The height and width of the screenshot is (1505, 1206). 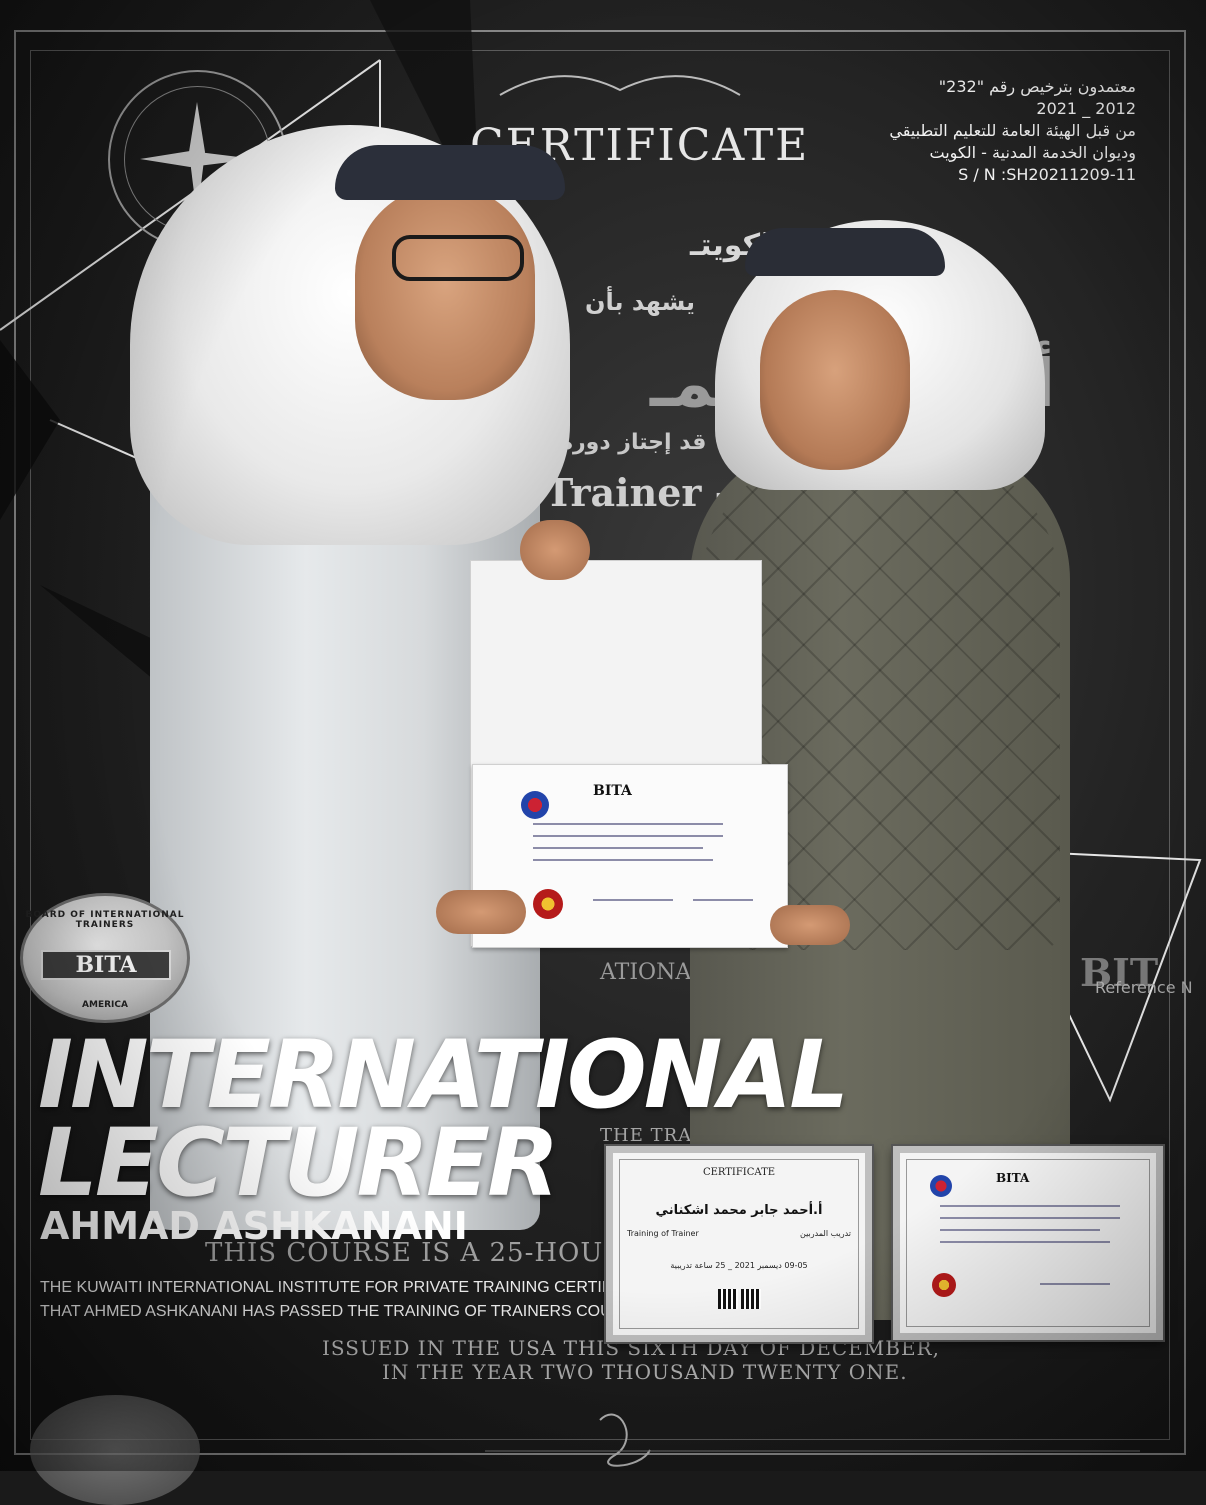 I want to click on glasses-icon, so click(x=458, y=258).